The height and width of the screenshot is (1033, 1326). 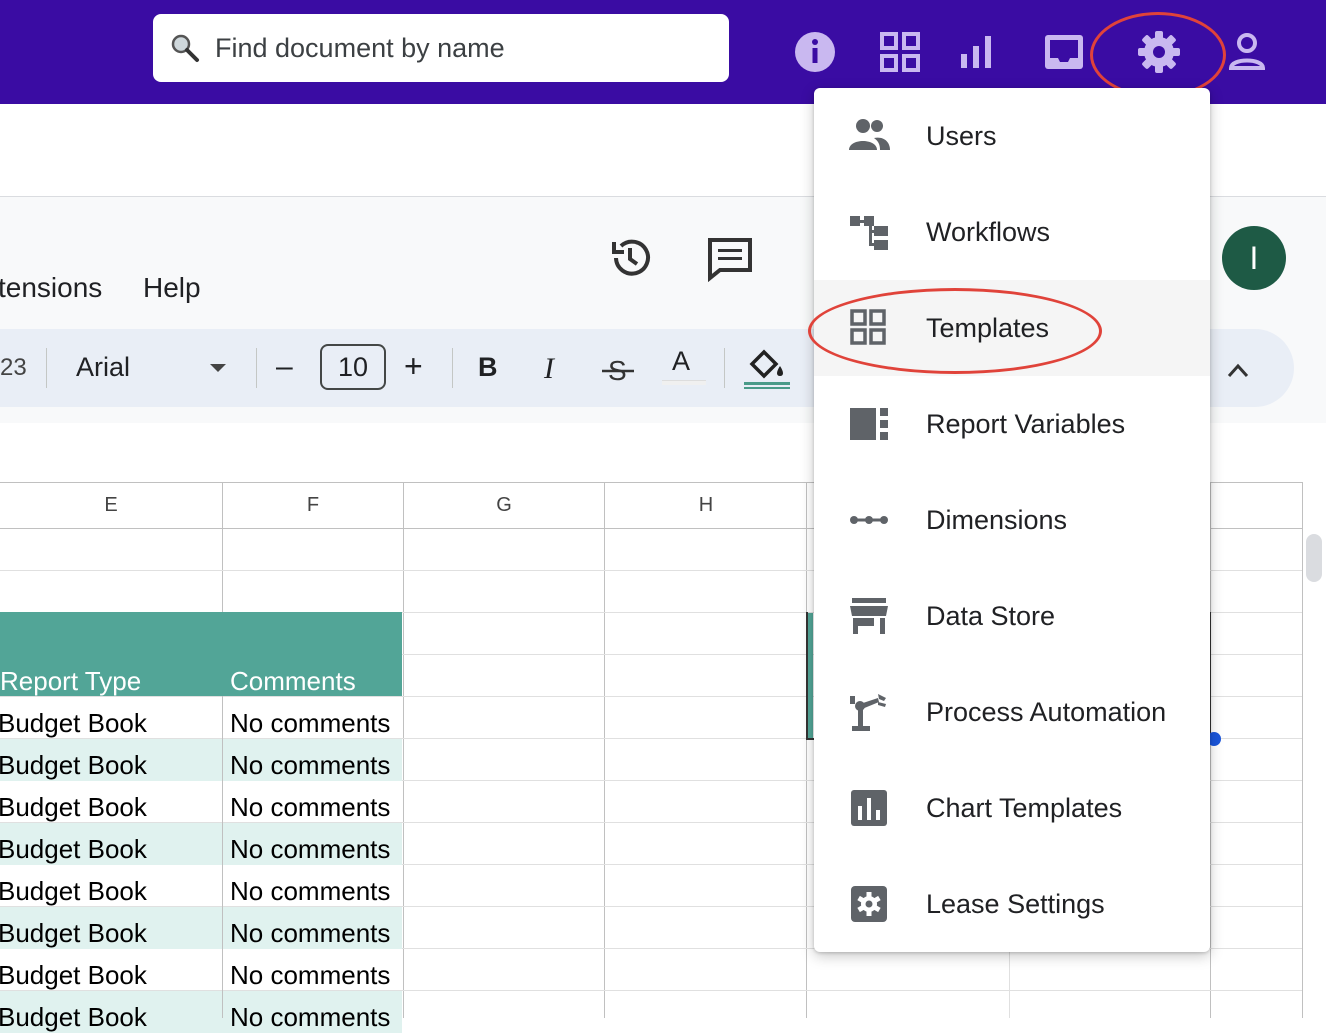 I want to click on menu-extensions: tensions, so click(x=51, y=288).